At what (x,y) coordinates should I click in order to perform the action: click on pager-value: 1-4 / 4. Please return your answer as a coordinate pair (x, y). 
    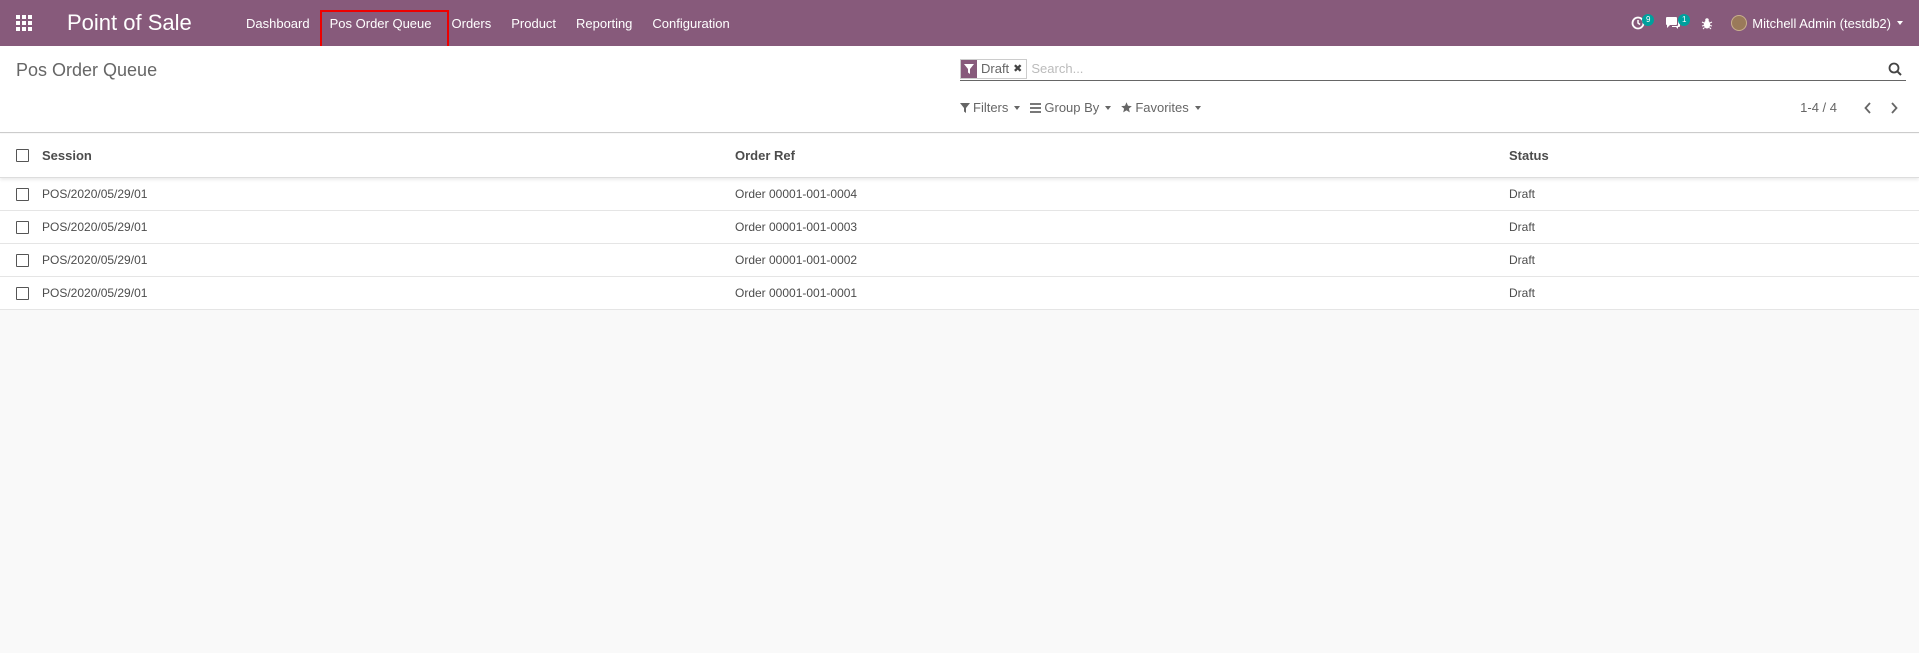
    Looking at the image, I should click on (1818, 107).